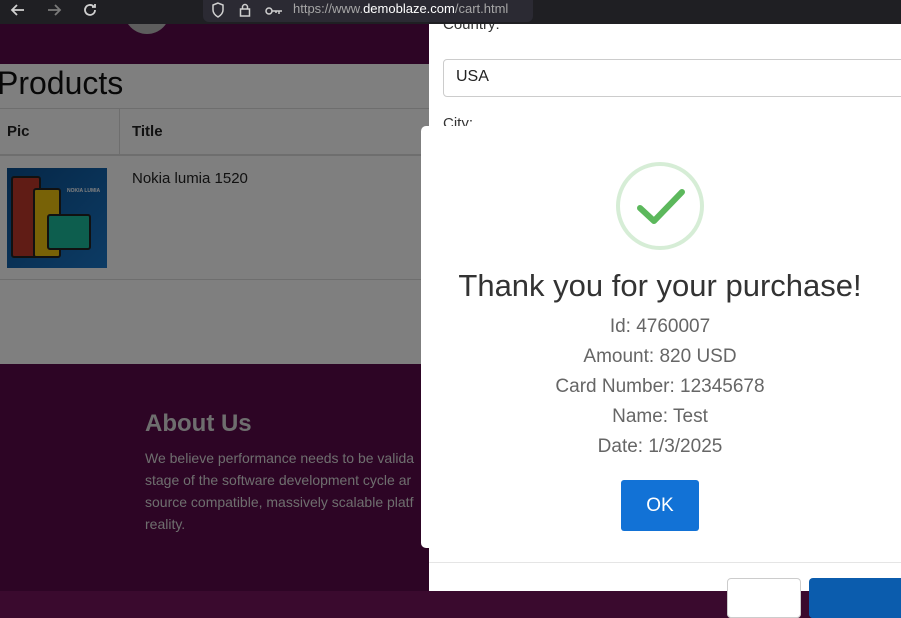  Describe the element at coordinates (18, 12) in the screenshot. I see `back-icon` at that location.